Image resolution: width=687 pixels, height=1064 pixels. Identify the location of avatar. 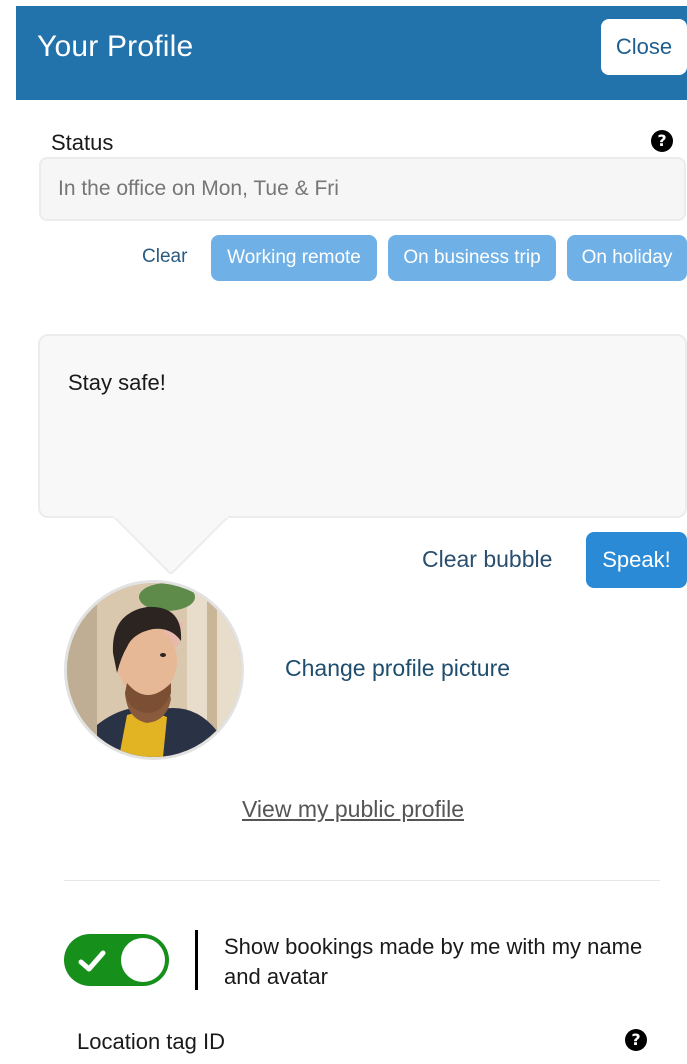
(154, 670).